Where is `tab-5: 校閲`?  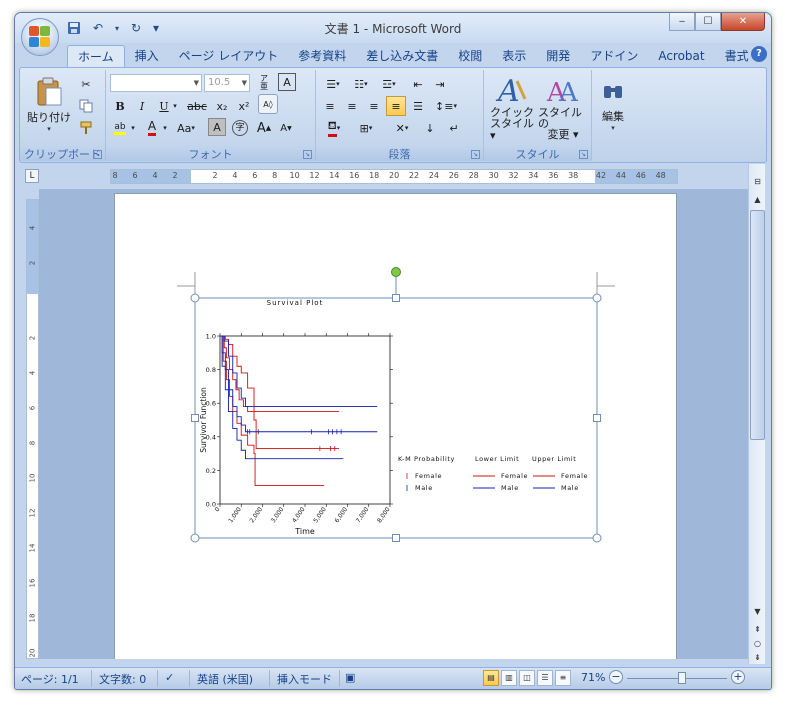
tab-5: 校閲 is located at coordinates (470, 56).